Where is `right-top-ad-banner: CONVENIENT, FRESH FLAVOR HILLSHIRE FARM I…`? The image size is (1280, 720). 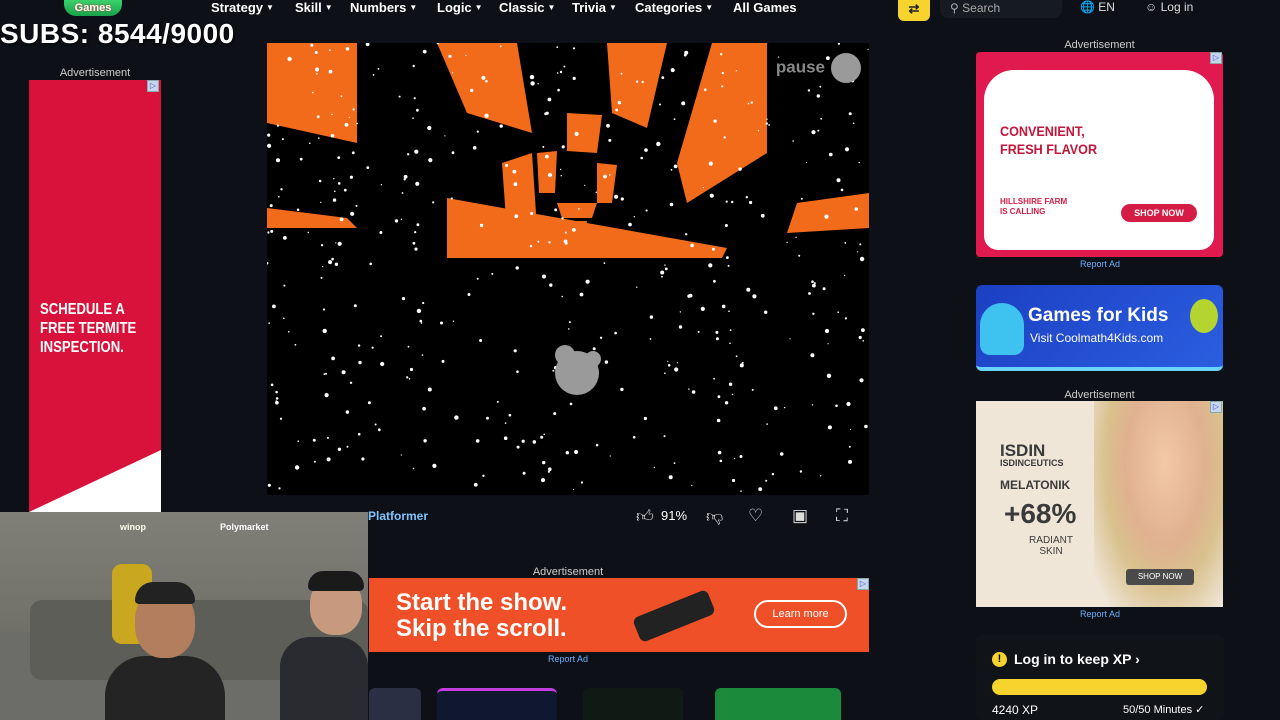 right-top-ad-banner: CONVENIENT, FRESH FLAVOR HILLSHIRE FARM I… is located at coordinates (1099, 154).